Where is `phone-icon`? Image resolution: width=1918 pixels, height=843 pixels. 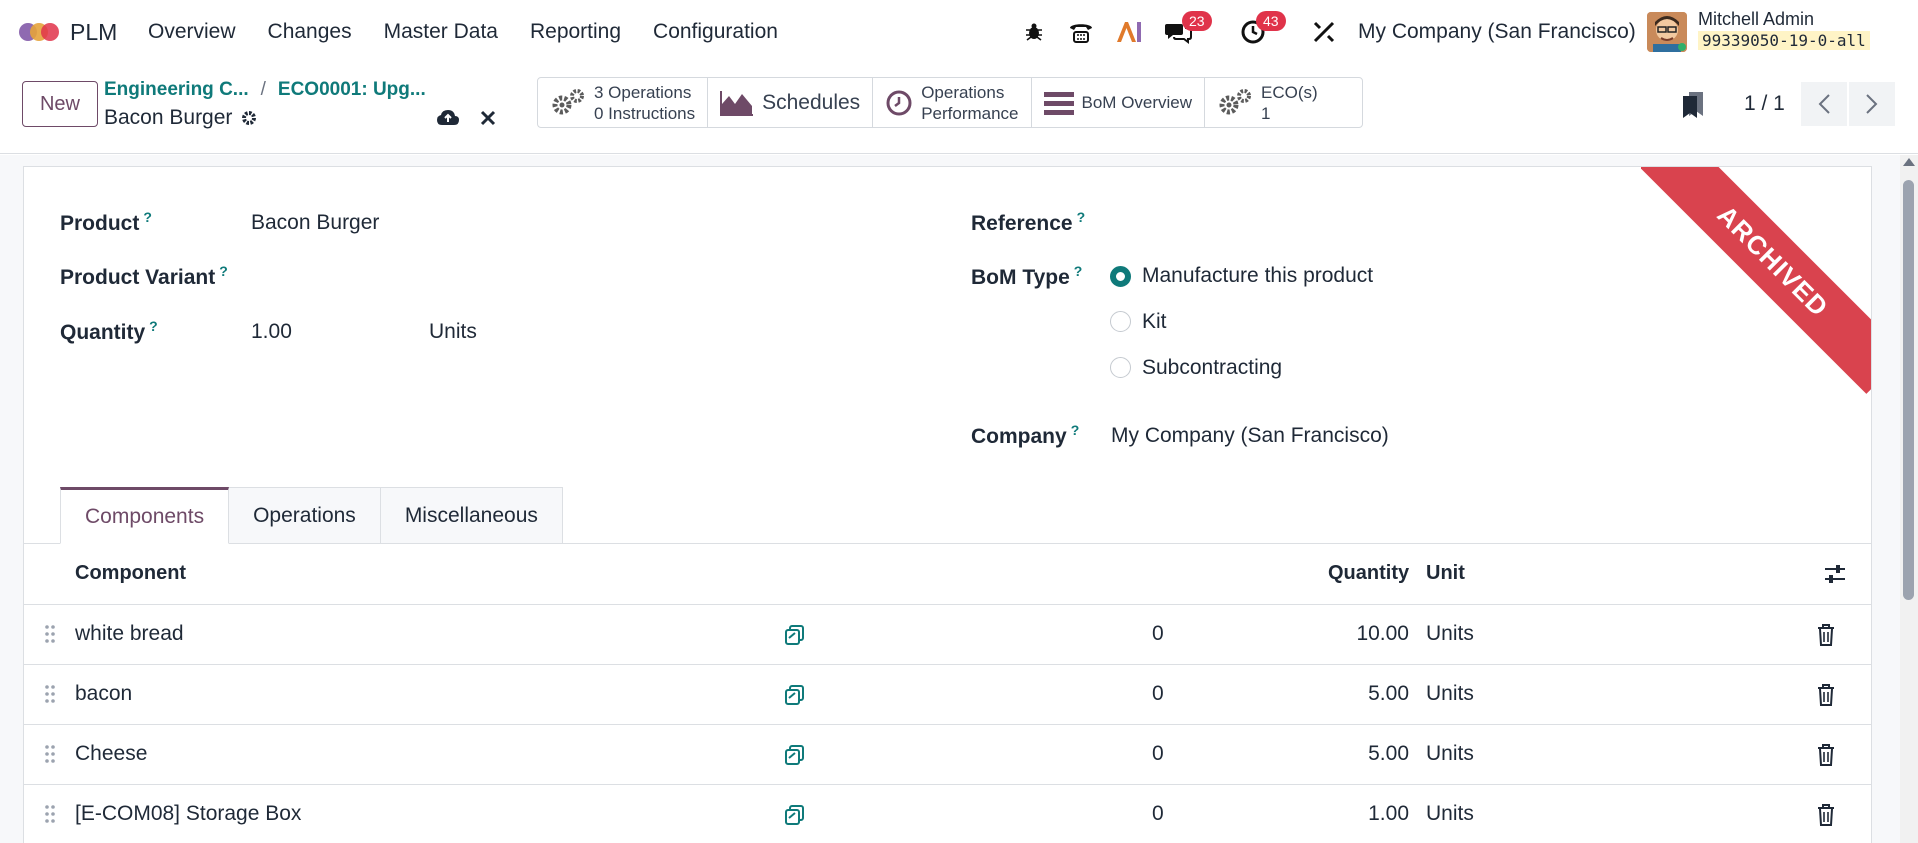 phone-icon is located at coordinates (1081, 32).